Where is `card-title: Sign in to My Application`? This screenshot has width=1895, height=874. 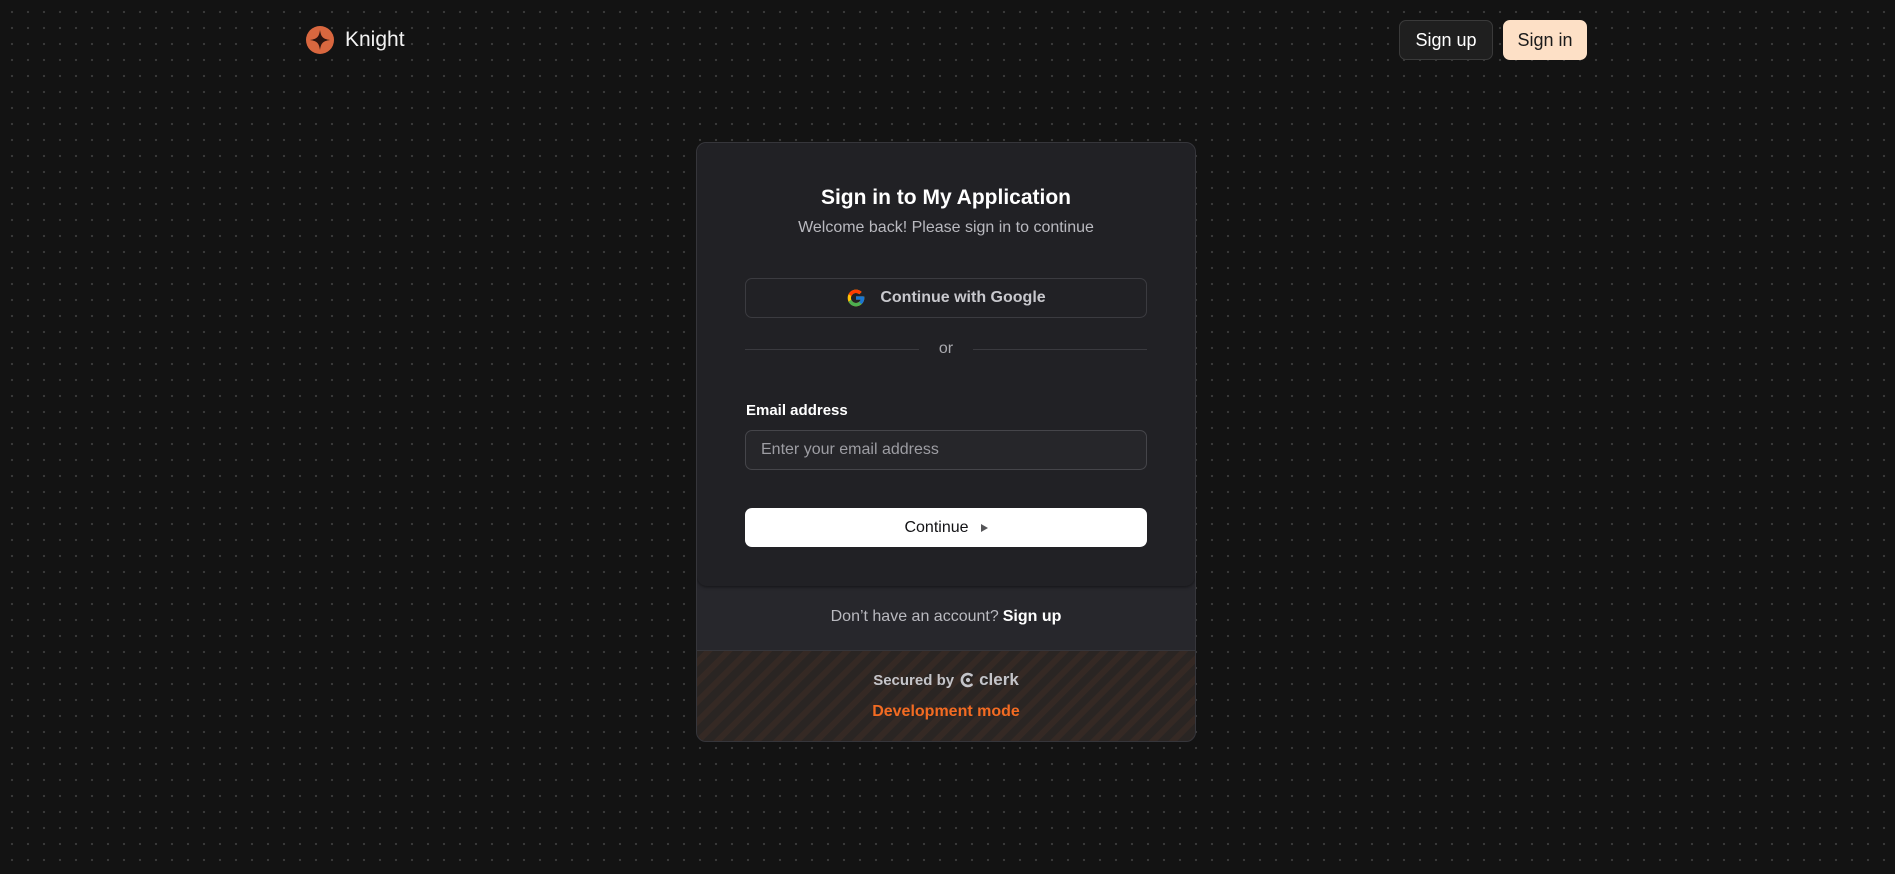 card-title: Sign in to My Application is located at coordinates (946, 197).